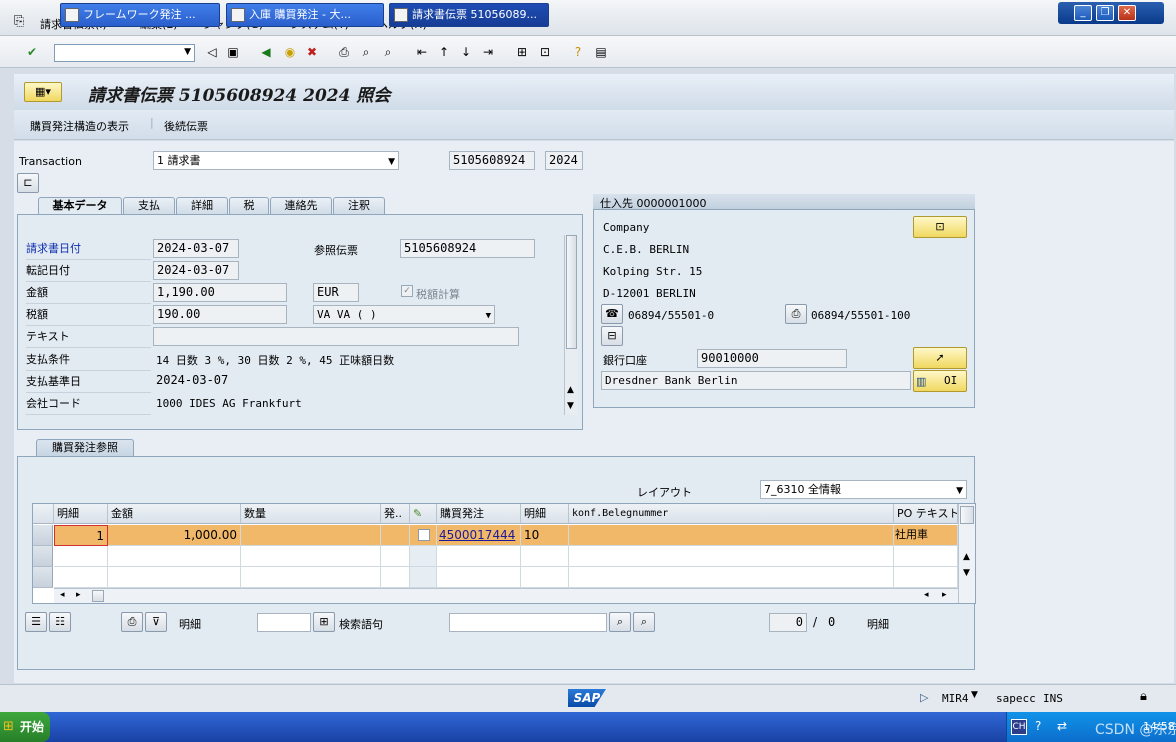 The image size is (1176, 742). What do you see at coordinates (940, 227) in the screenshot?
I see `vendor-display-button: ⊡` at bounding box center [940, 227].